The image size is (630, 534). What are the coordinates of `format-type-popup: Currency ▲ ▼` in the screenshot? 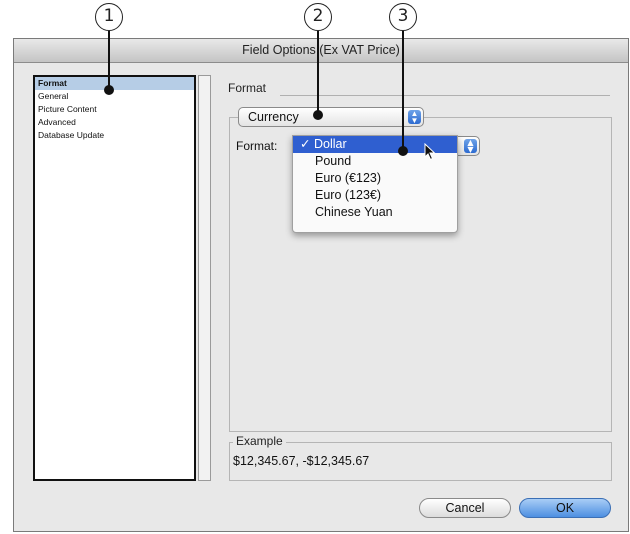 It's located at (331, 117).